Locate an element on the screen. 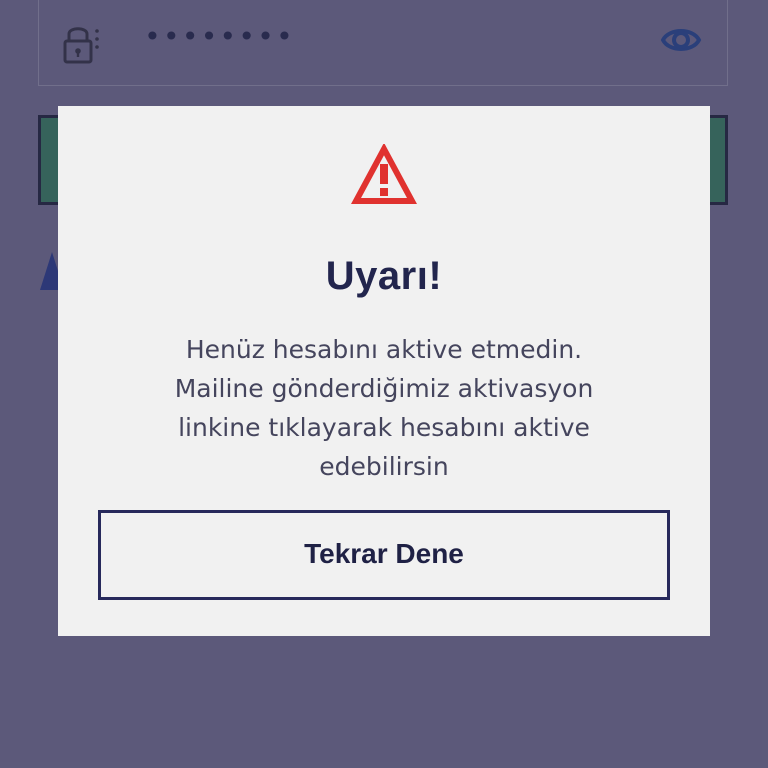  warning-icon is located at coordinates (384, 174).